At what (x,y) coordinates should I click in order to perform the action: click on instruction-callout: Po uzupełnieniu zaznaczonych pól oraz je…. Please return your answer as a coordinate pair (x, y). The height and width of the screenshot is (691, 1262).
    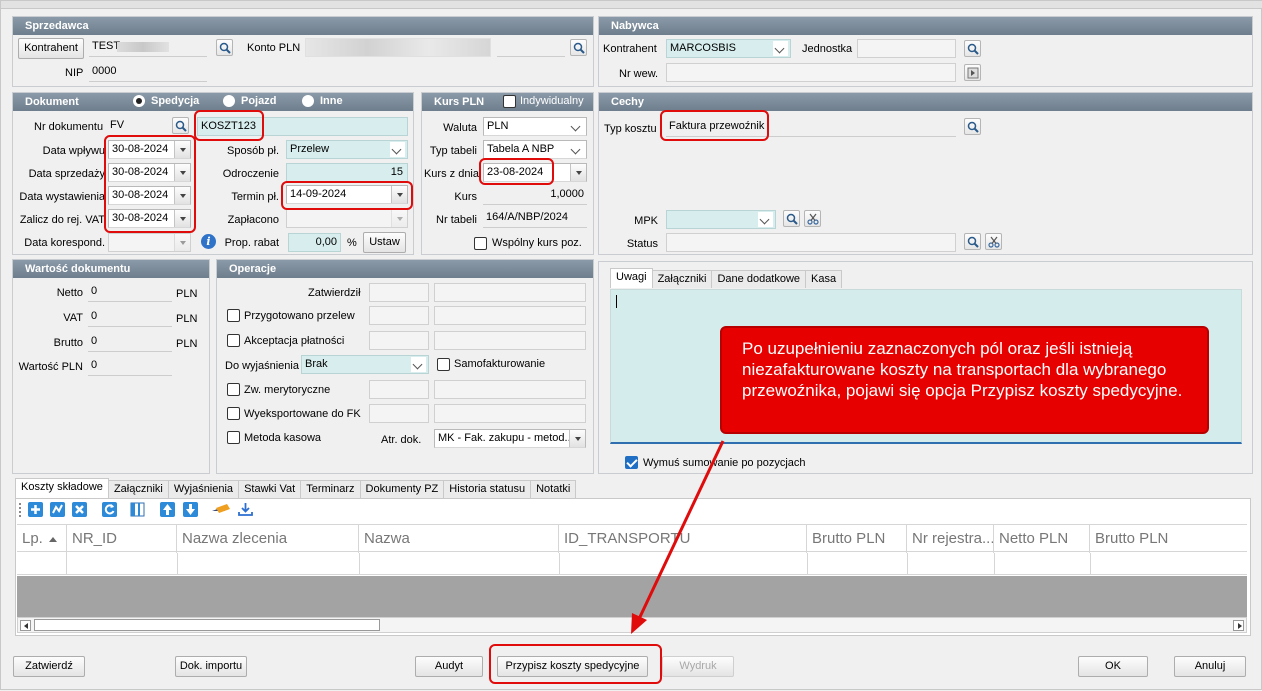
    Looking at the image, I should click on (964, 380).